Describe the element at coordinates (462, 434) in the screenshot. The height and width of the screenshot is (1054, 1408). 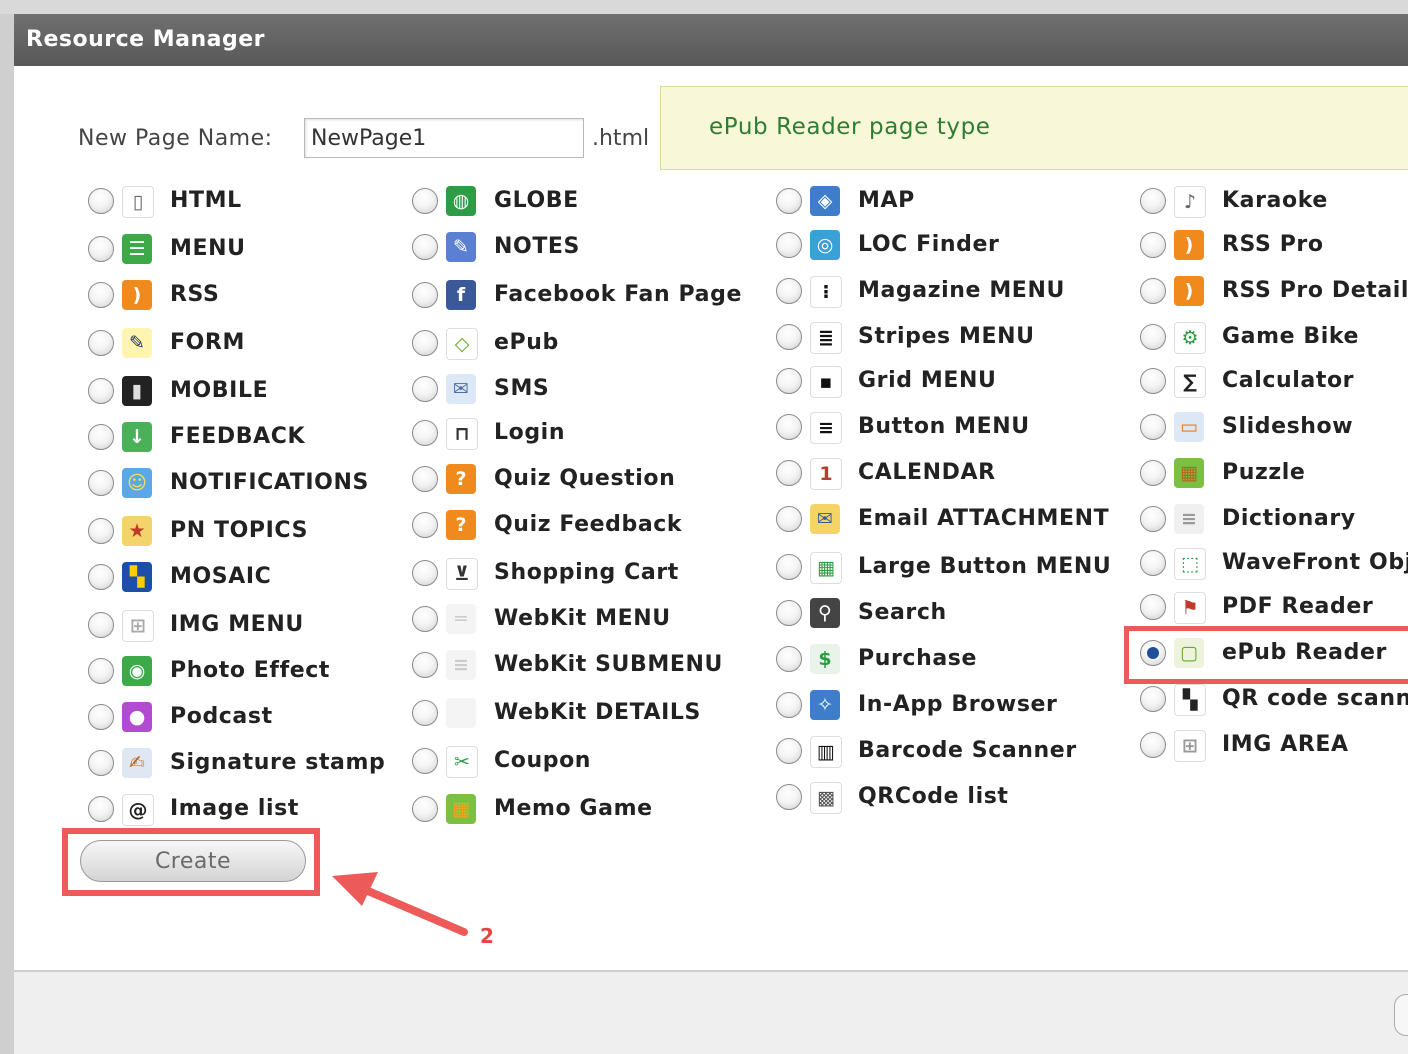
I see `padlock-icon: ⊓` at that location.